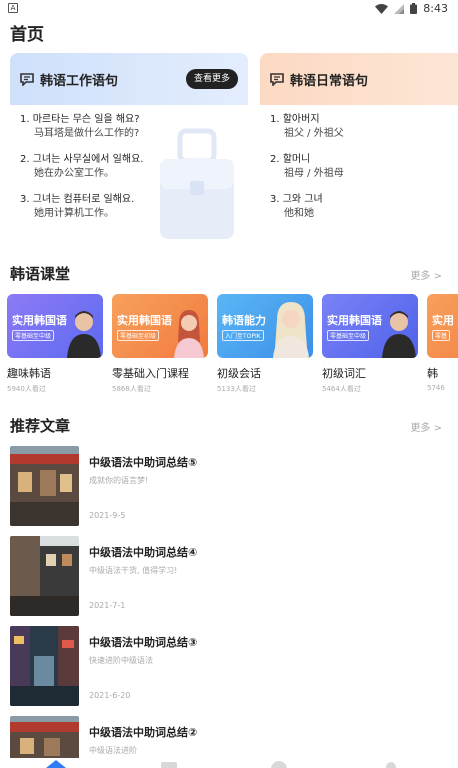 The height and width of the screenshot is (768, 458). What do you see at coordinates (27, 35) in the screenshot?
I see `page-title: 首页` at bounding box center [27, 35].